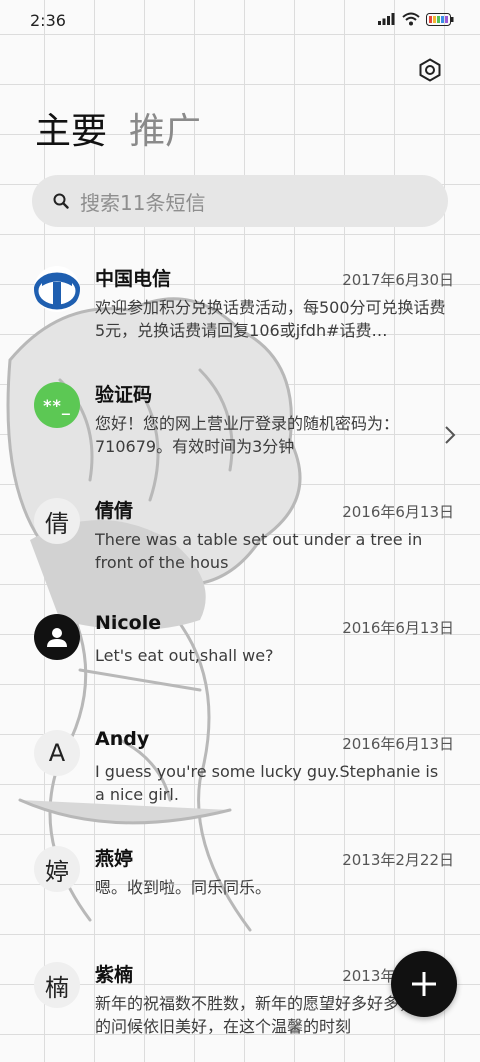  I want to click on conversation-name: Nicole, so click(128, 623).